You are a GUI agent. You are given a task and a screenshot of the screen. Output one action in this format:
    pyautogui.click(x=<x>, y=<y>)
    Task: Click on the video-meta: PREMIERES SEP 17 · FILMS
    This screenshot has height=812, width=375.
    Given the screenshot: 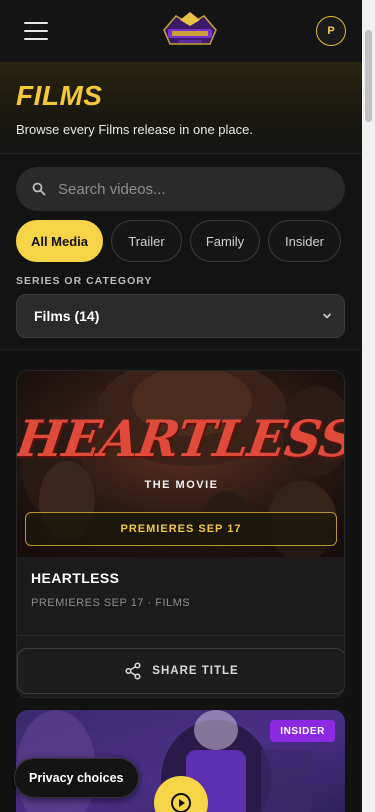 What is the action you would take?
    pyautogui.click(x=111, y=603)
    